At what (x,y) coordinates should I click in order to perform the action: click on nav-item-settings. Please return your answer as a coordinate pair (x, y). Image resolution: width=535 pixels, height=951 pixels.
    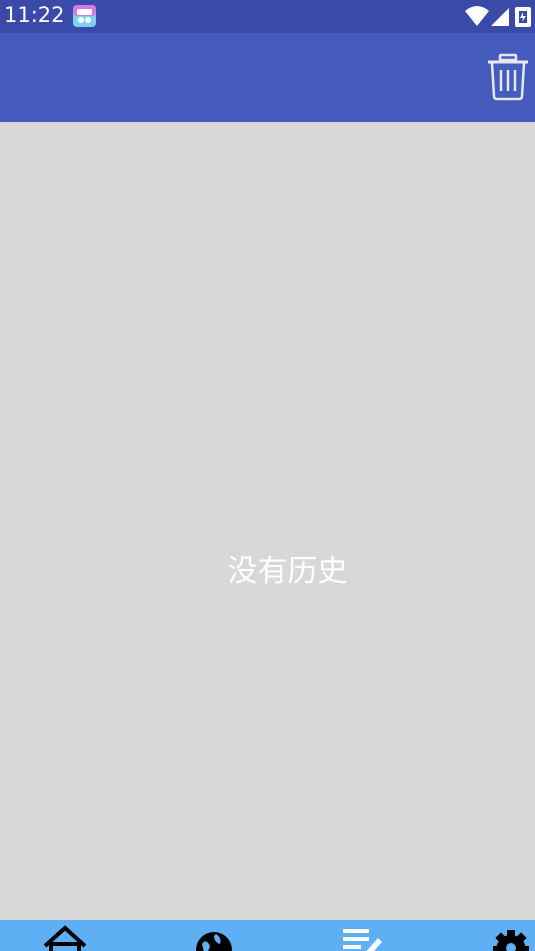
    Looking at the image, I should click on (512, 937).